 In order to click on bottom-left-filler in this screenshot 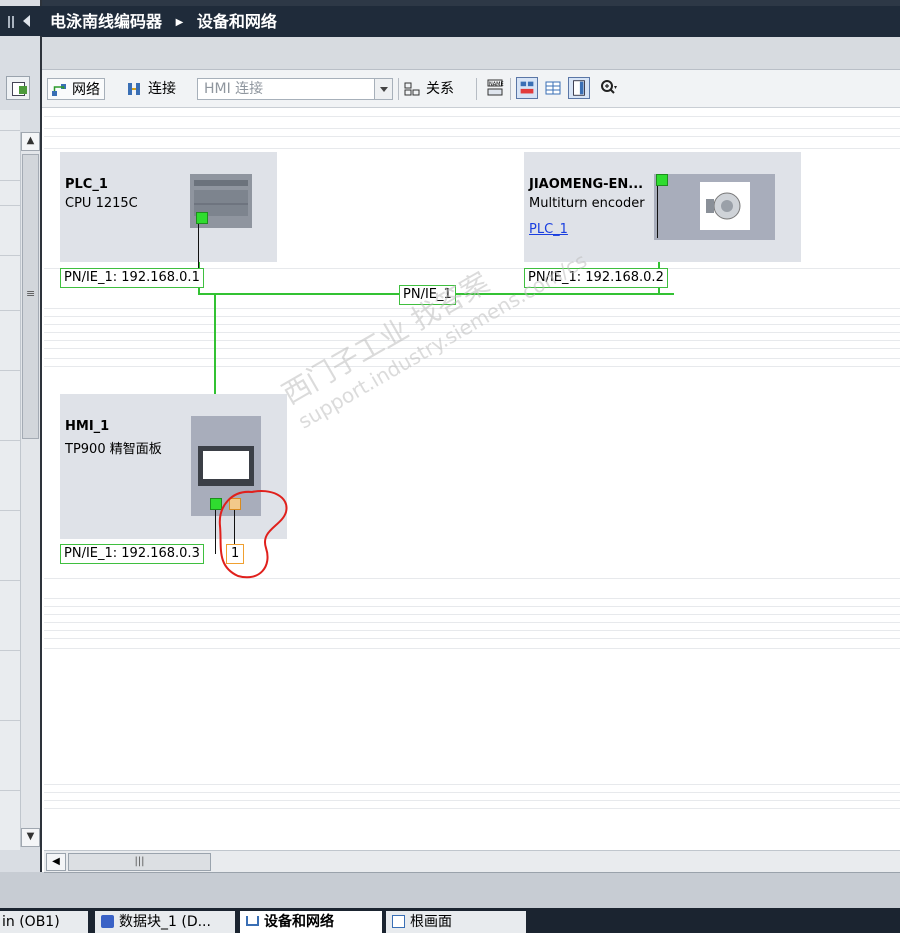, I will do `click(22, 890)`.